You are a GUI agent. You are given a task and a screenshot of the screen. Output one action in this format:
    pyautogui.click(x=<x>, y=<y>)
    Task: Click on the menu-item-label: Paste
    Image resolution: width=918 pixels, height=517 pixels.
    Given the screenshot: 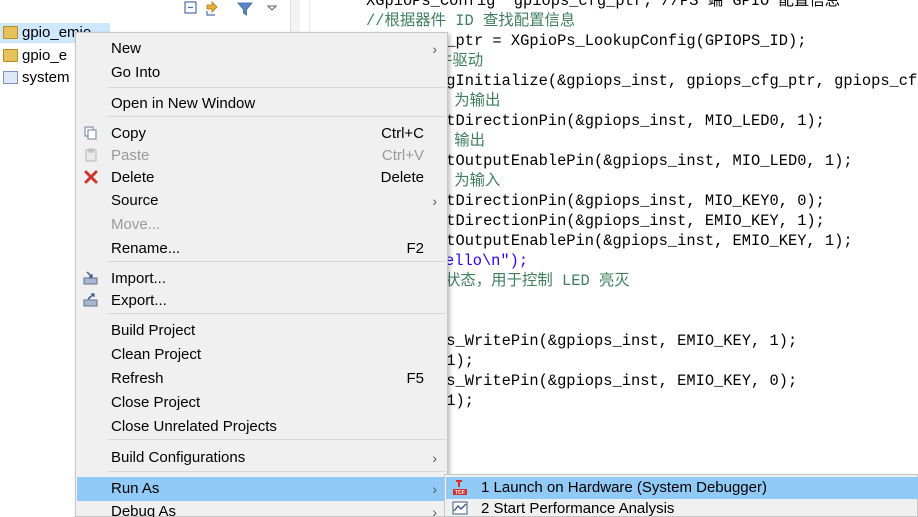 What is the action you would take?
    pyautogui.click(x=130, y=155)
    